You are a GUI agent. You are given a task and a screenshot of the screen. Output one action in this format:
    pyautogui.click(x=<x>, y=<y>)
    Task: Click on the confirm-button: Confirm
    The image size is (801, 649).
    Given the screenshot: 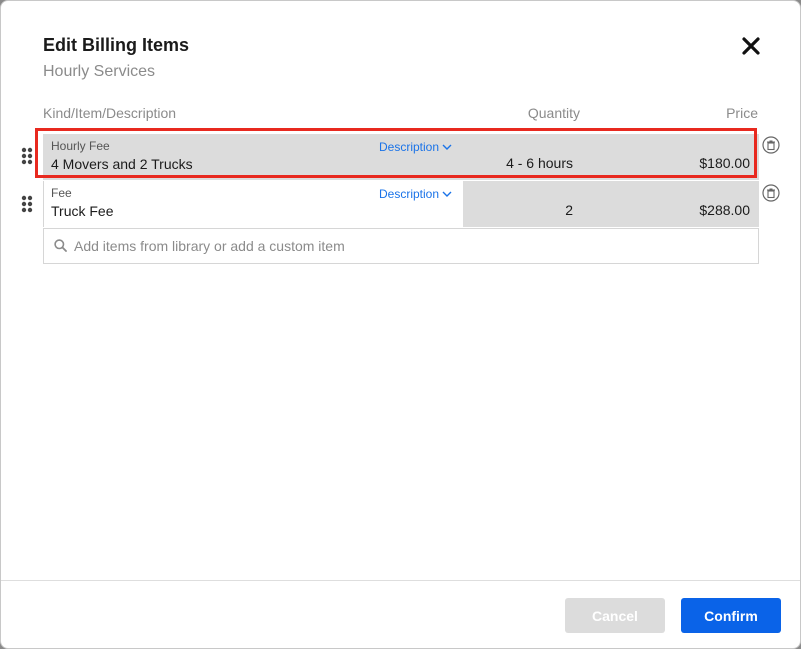 What is the action you would take?
    pyautogui.click(x=731, y=615)
    